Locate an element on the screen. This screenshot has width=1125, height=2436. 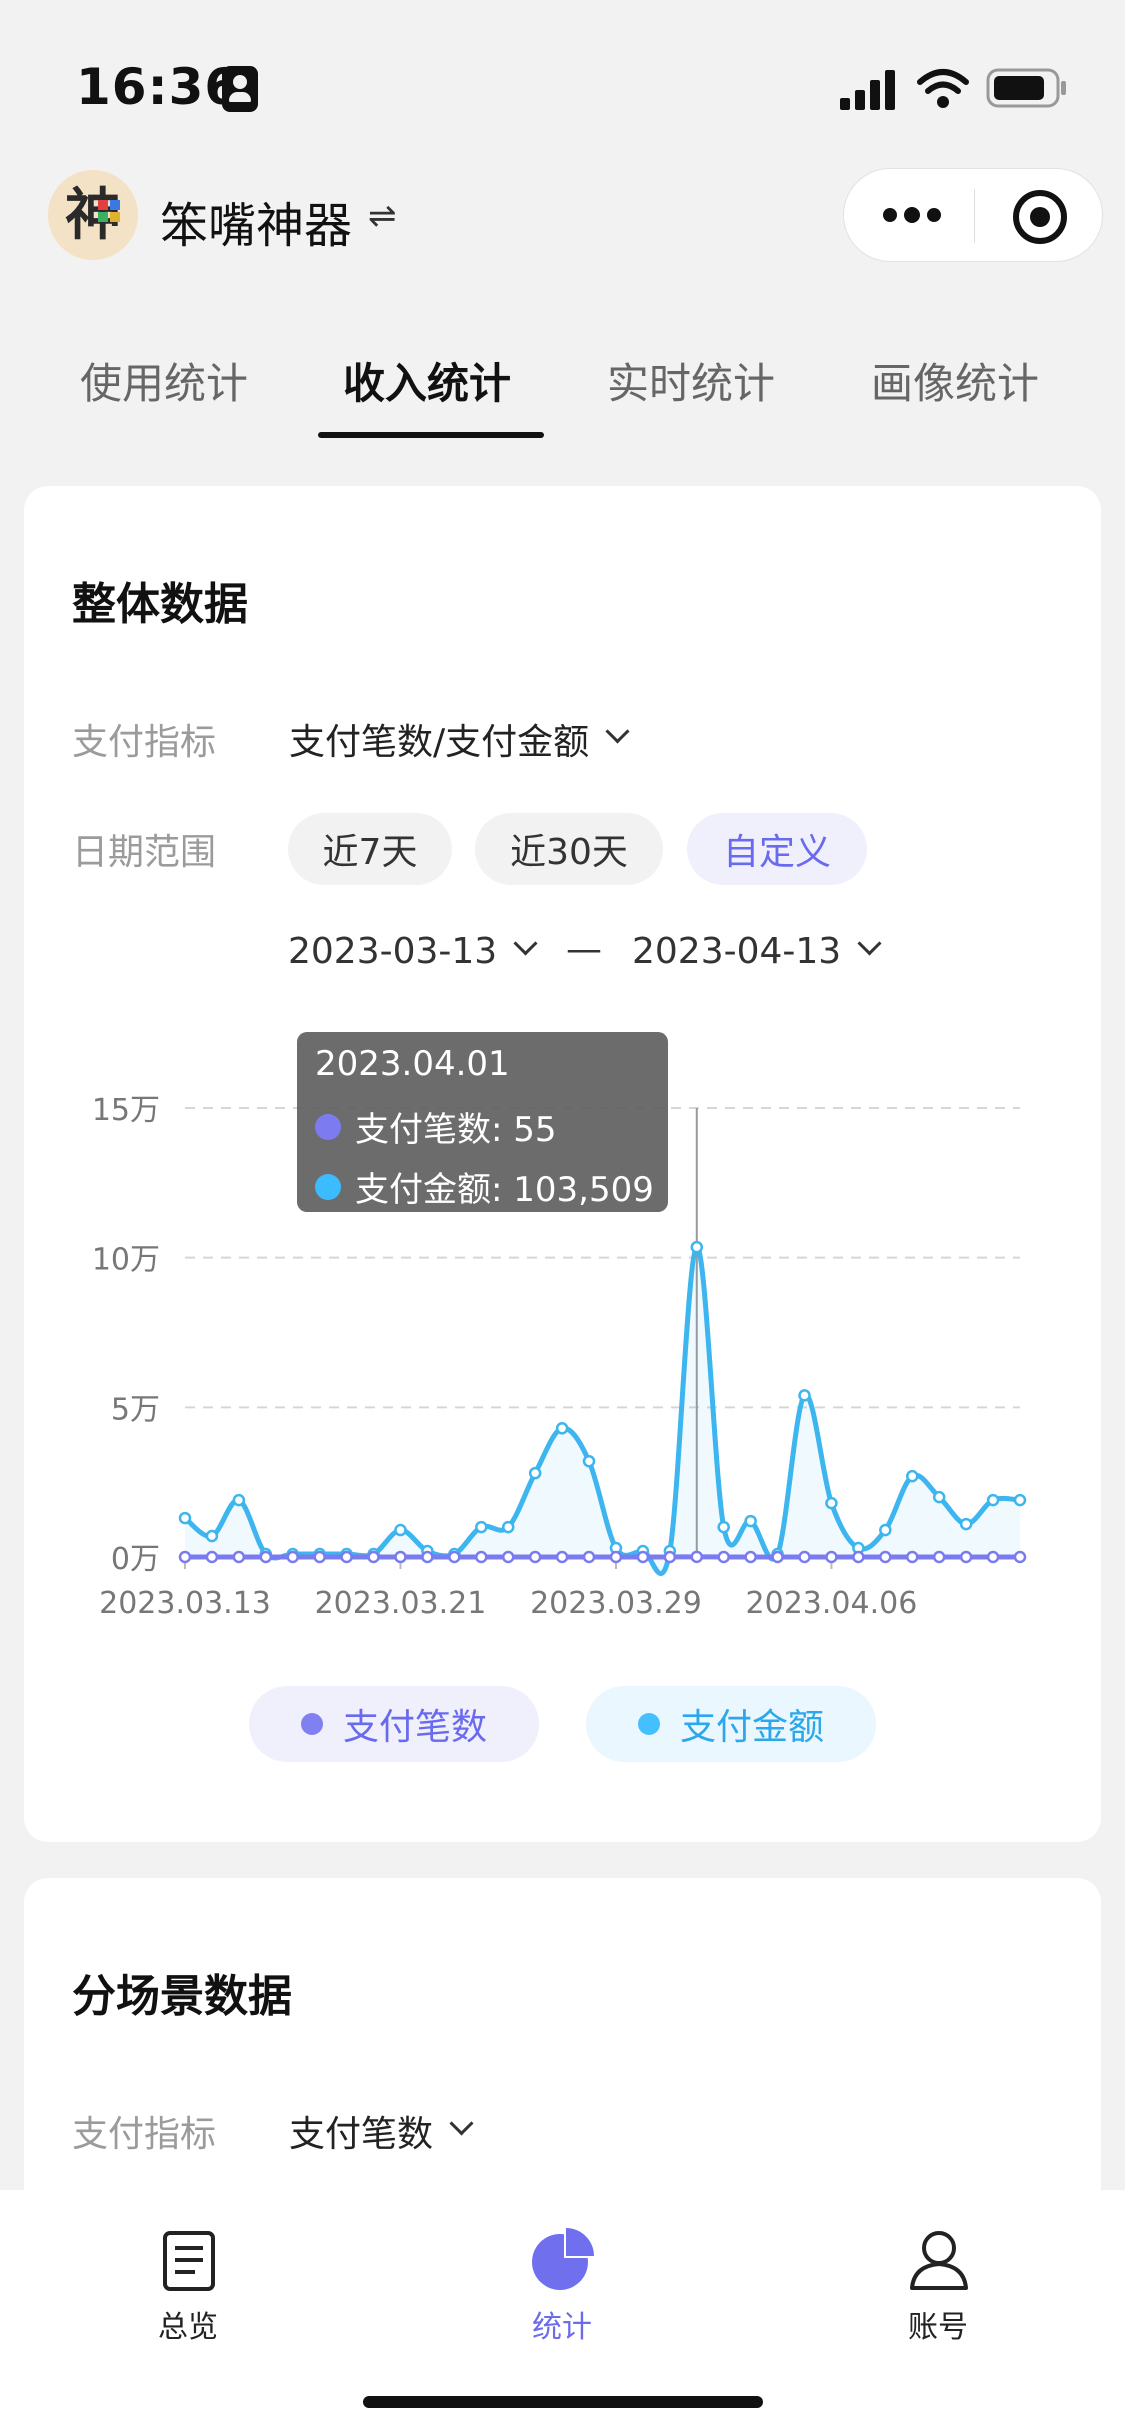
legend-payment-count: 支付笔数 is located at coordinates (394, 1724).